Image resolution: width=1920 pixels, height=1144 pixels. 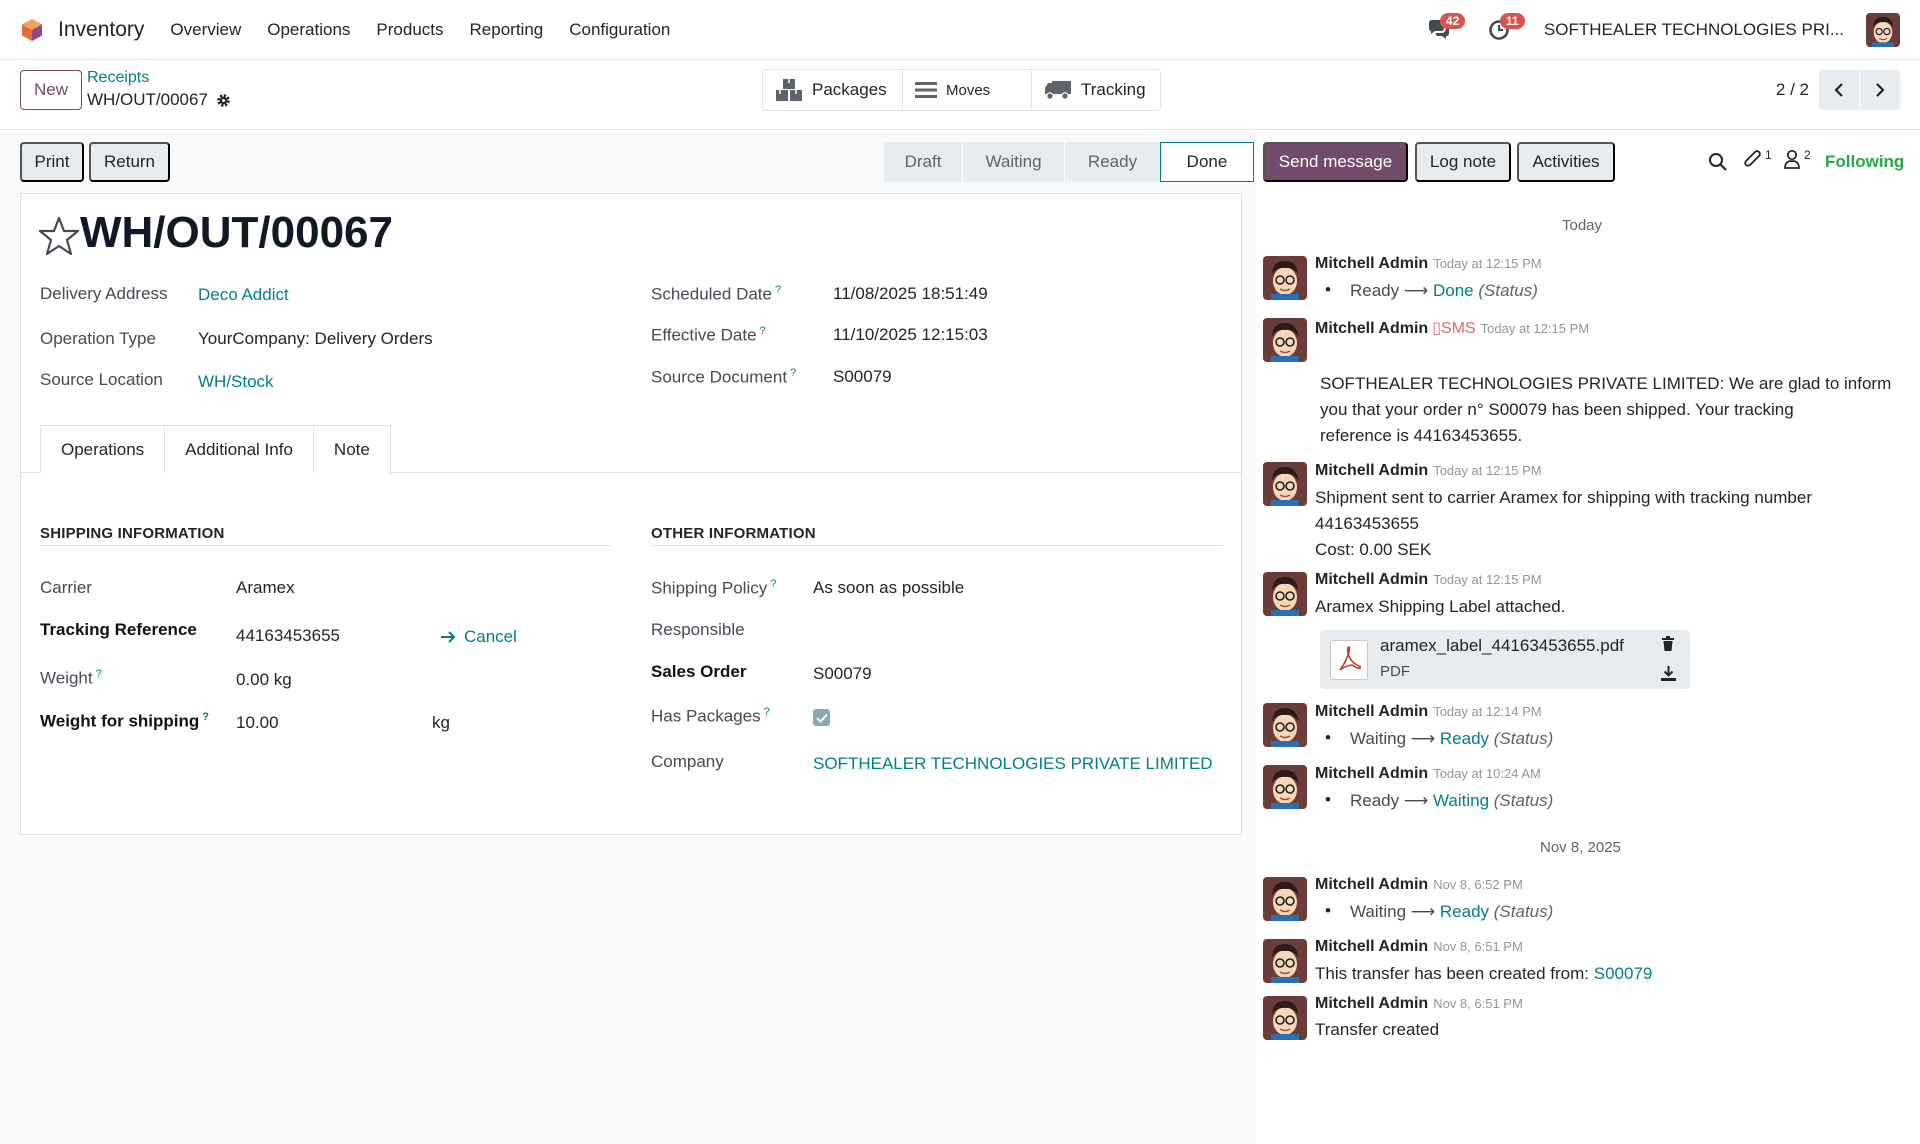 I want to click on user-avatar, so click(x=1883, y=30).